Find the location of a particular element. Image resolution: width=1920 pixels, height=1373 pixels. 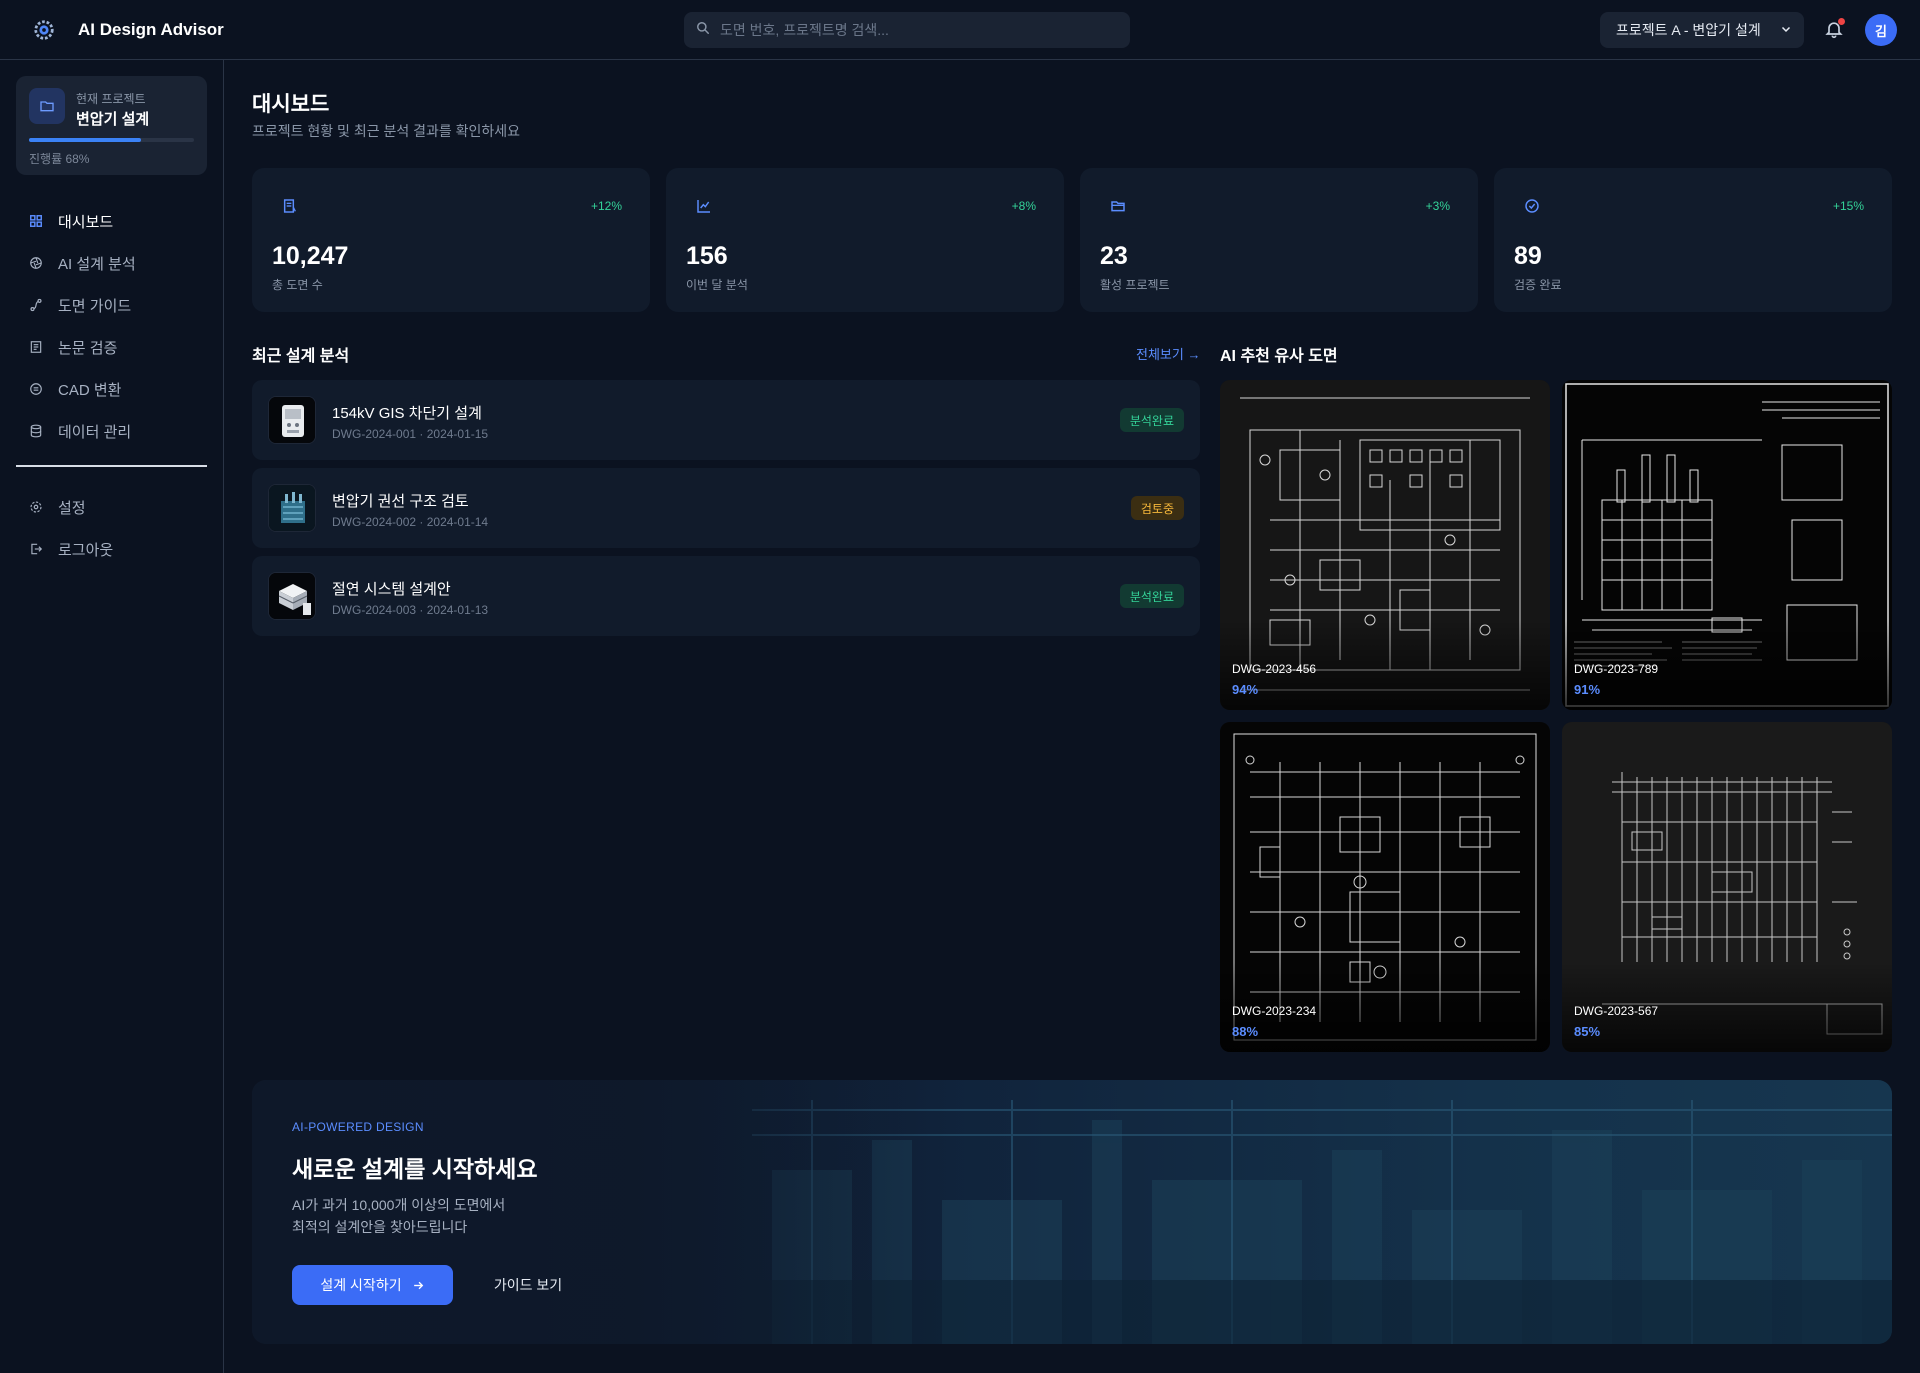

recommended-drawing-3: DWG-2023-234 88% is located at coordinates (1385, 887).